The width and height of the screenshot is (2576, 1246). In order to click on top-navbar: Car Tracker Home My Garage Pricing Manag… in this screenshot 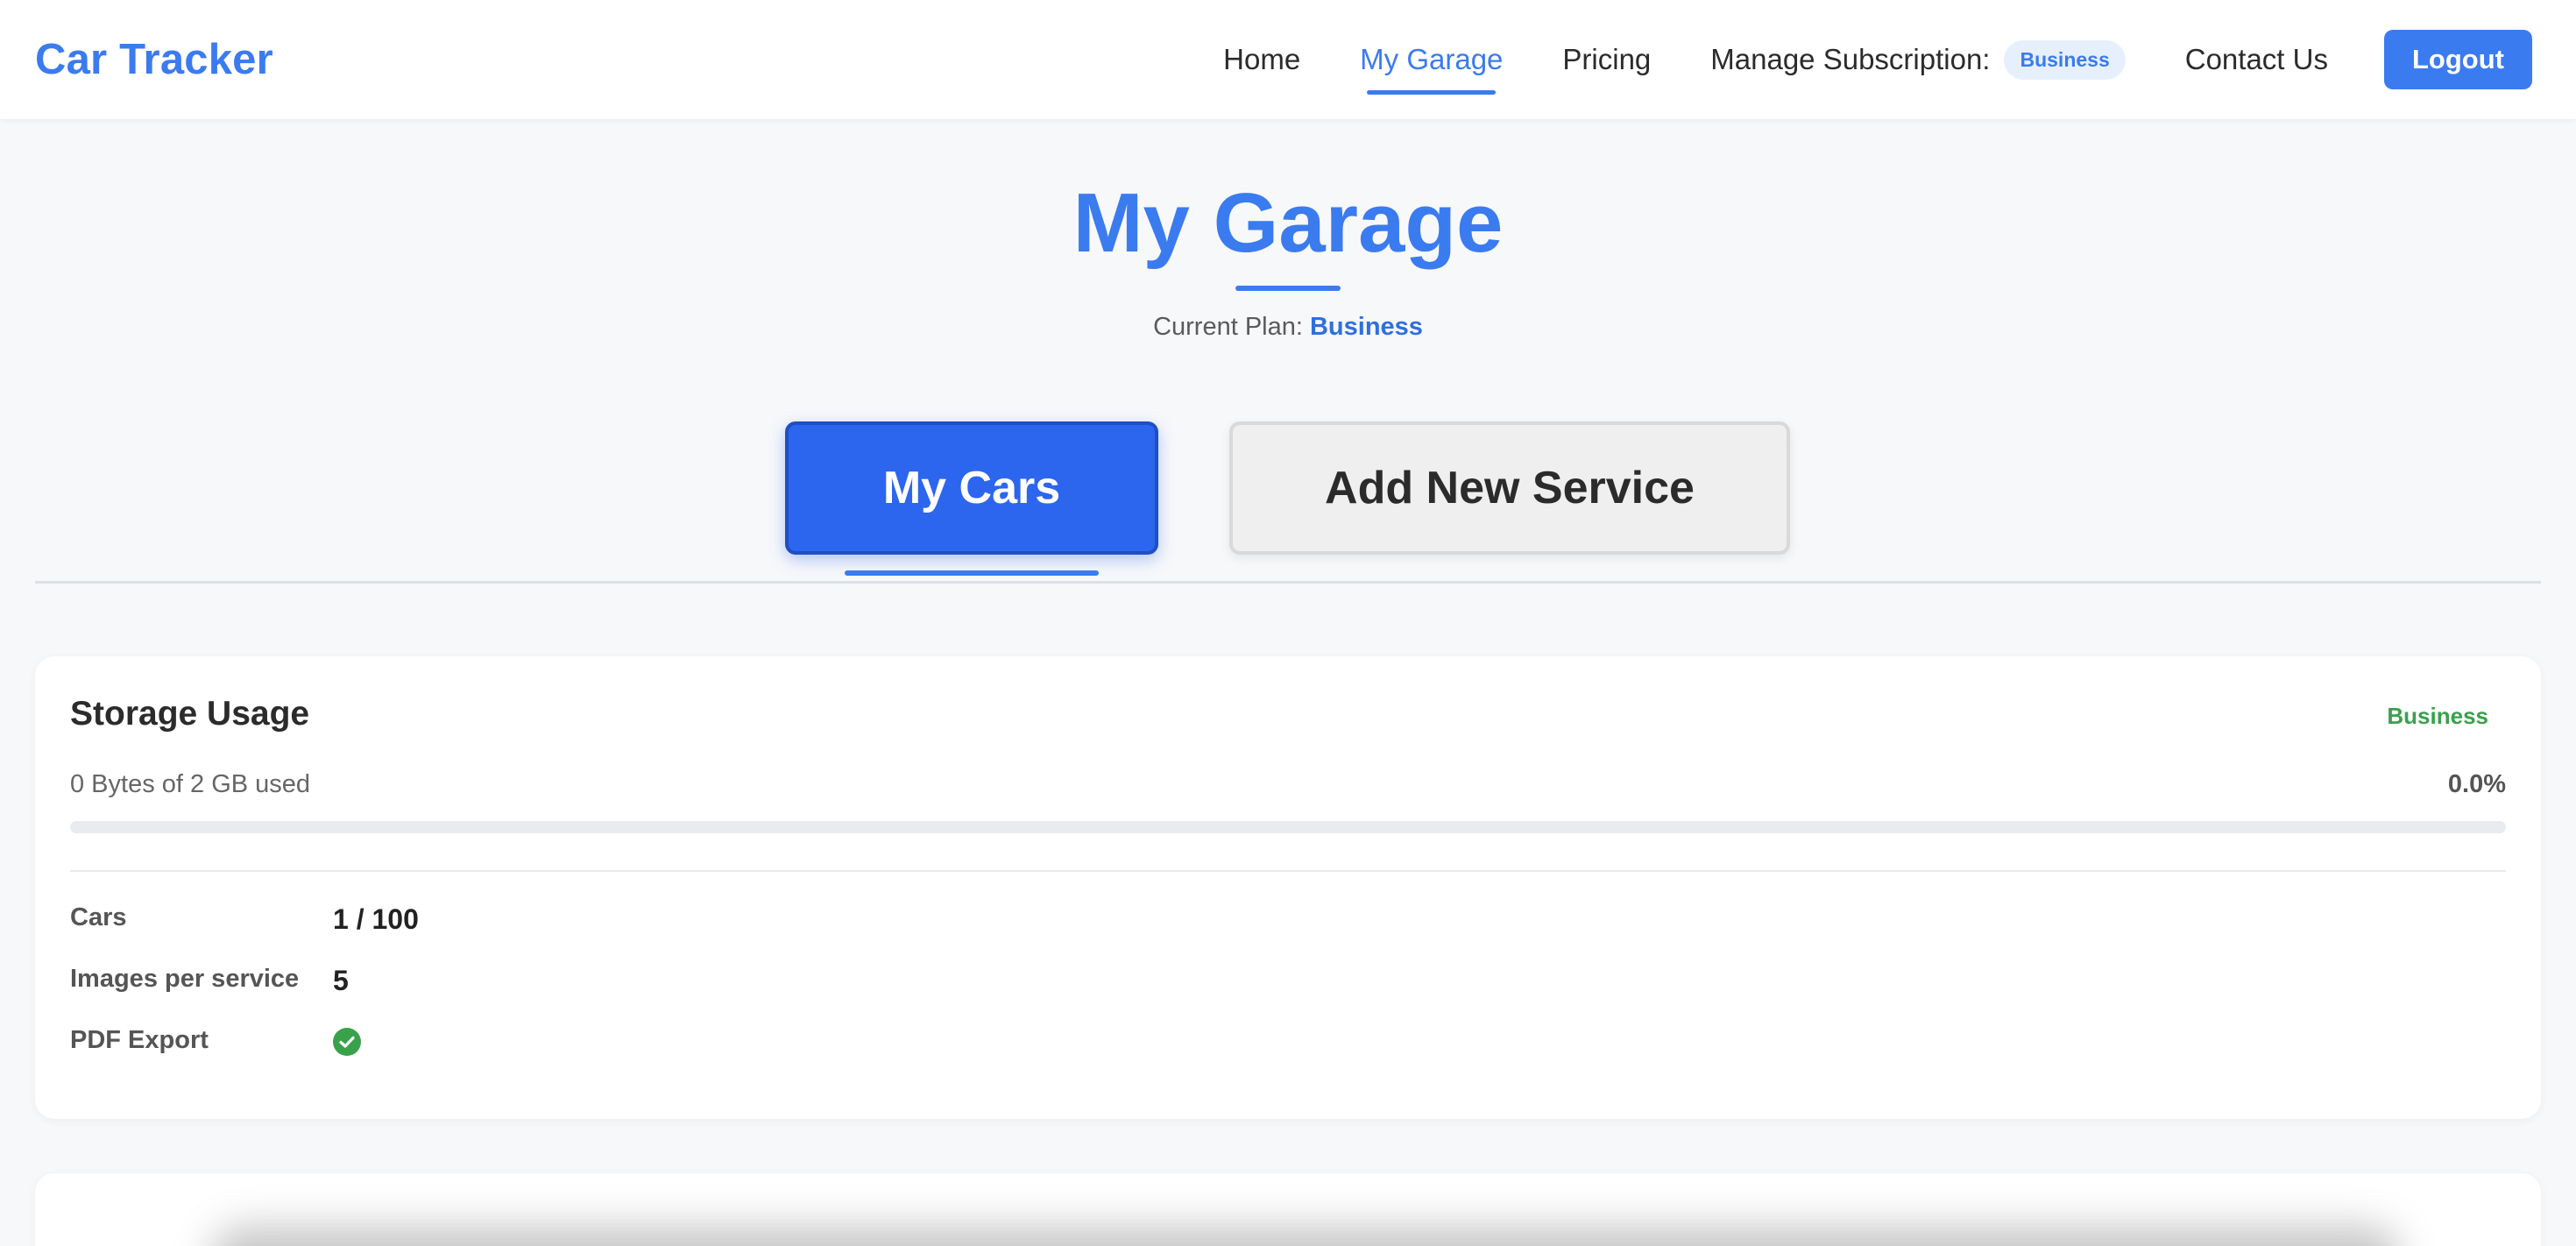, I will do `click(1288, 60)`.